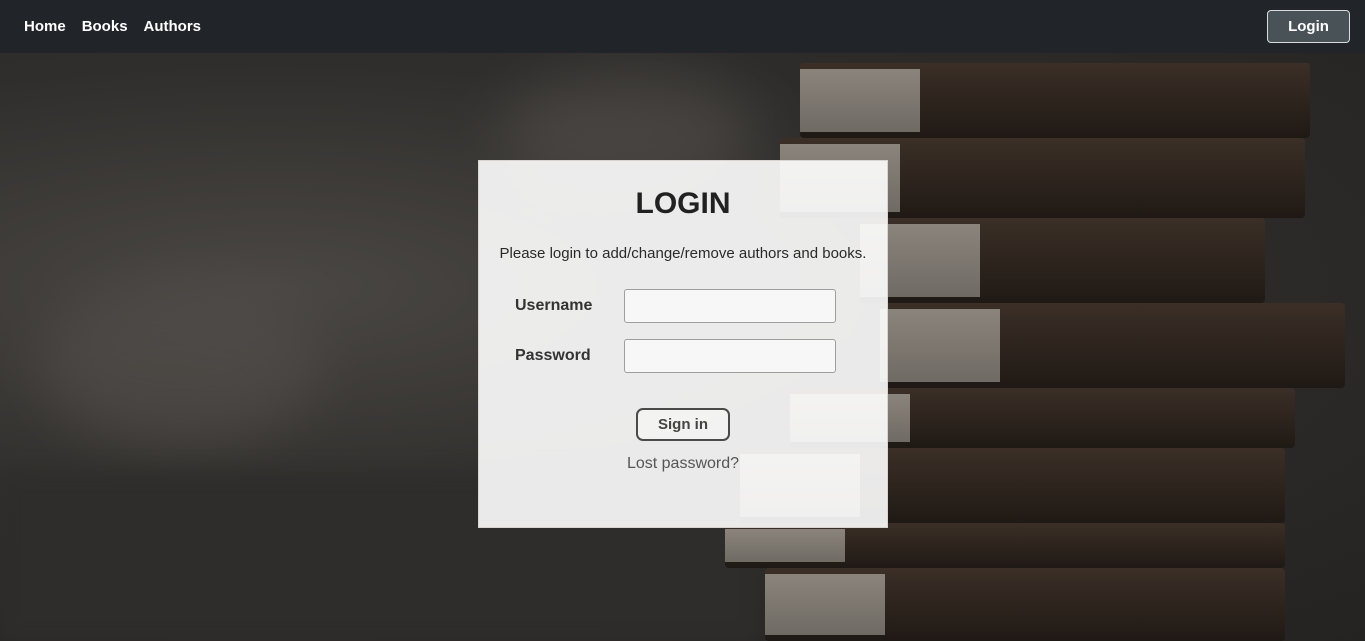  What do you see at coordinates (553, 355) in the screenshot?
I see `password-label: Password` at bounding box center [553, 355].